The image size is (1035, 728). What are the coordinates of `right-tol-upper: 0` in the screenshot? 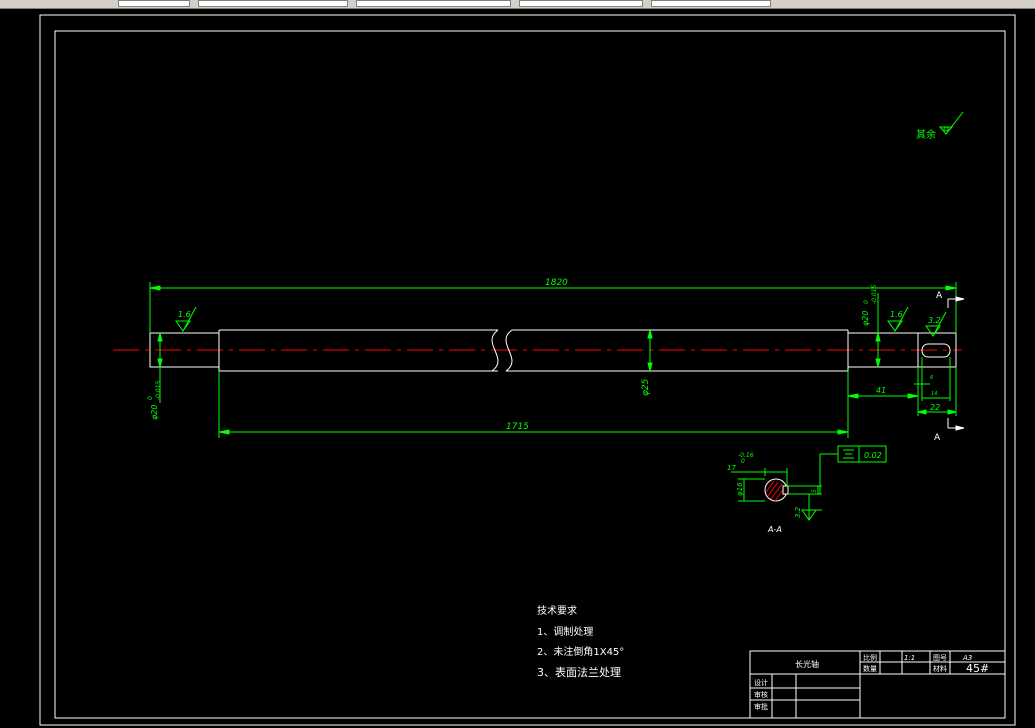 It's located at (866, 302).